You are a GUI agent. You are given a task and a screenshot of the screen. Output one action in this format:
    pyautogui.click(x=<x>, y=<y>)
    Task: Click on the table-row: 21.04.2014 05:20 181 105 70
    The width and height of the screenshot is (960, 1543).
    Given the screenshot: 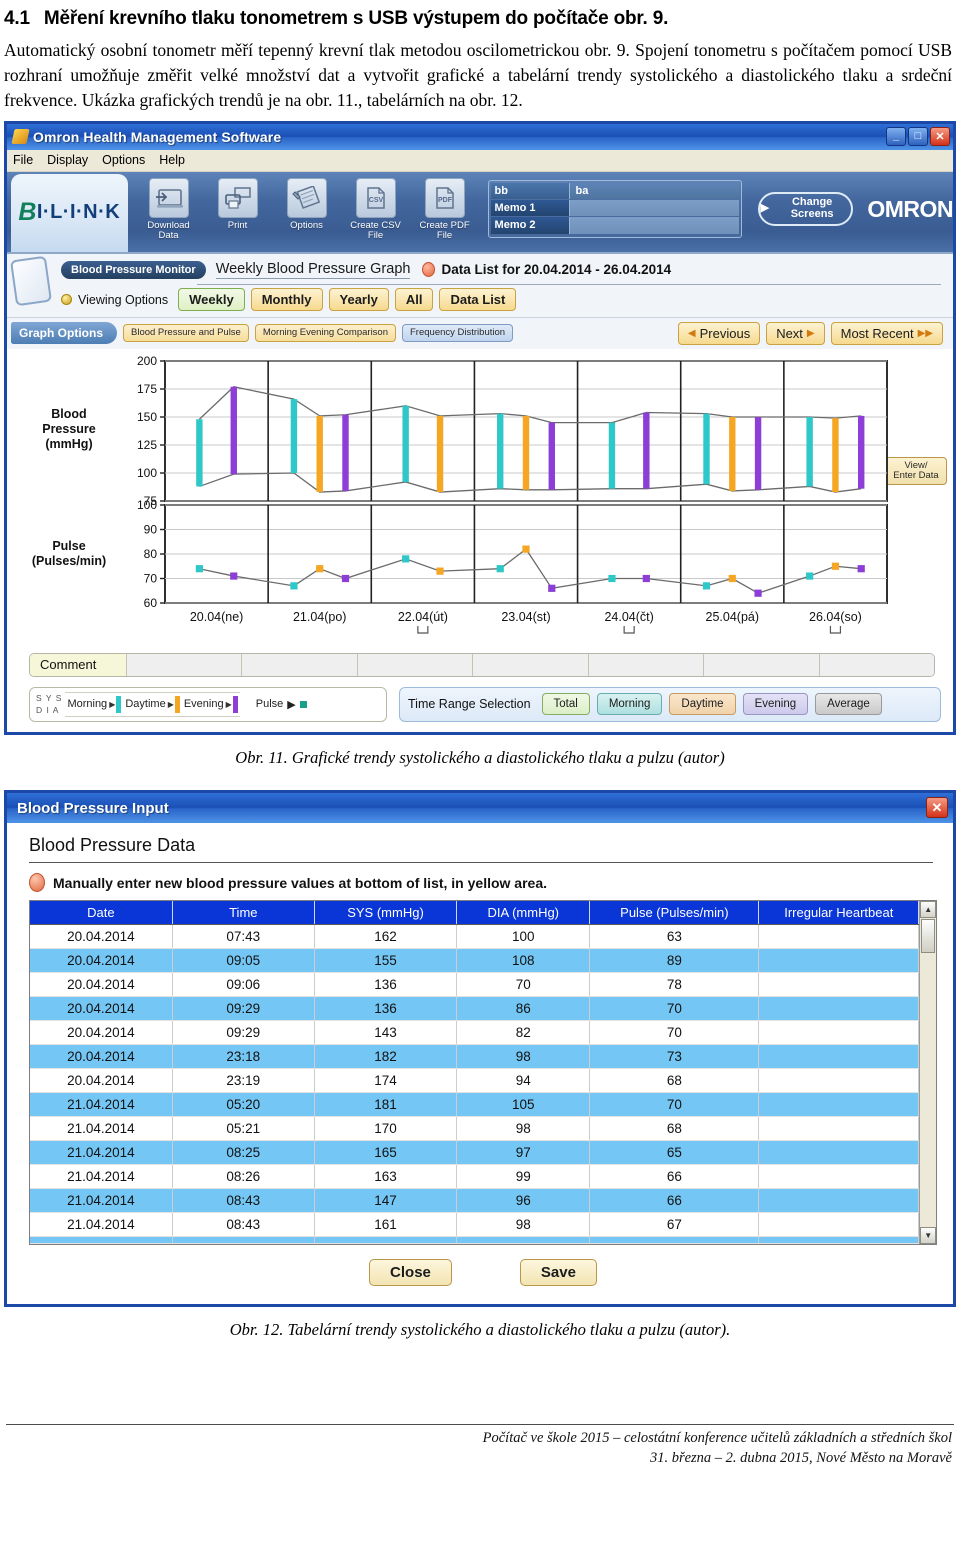 What is the action you would take?
    pyautogui.click(x=475, y=1105)
    